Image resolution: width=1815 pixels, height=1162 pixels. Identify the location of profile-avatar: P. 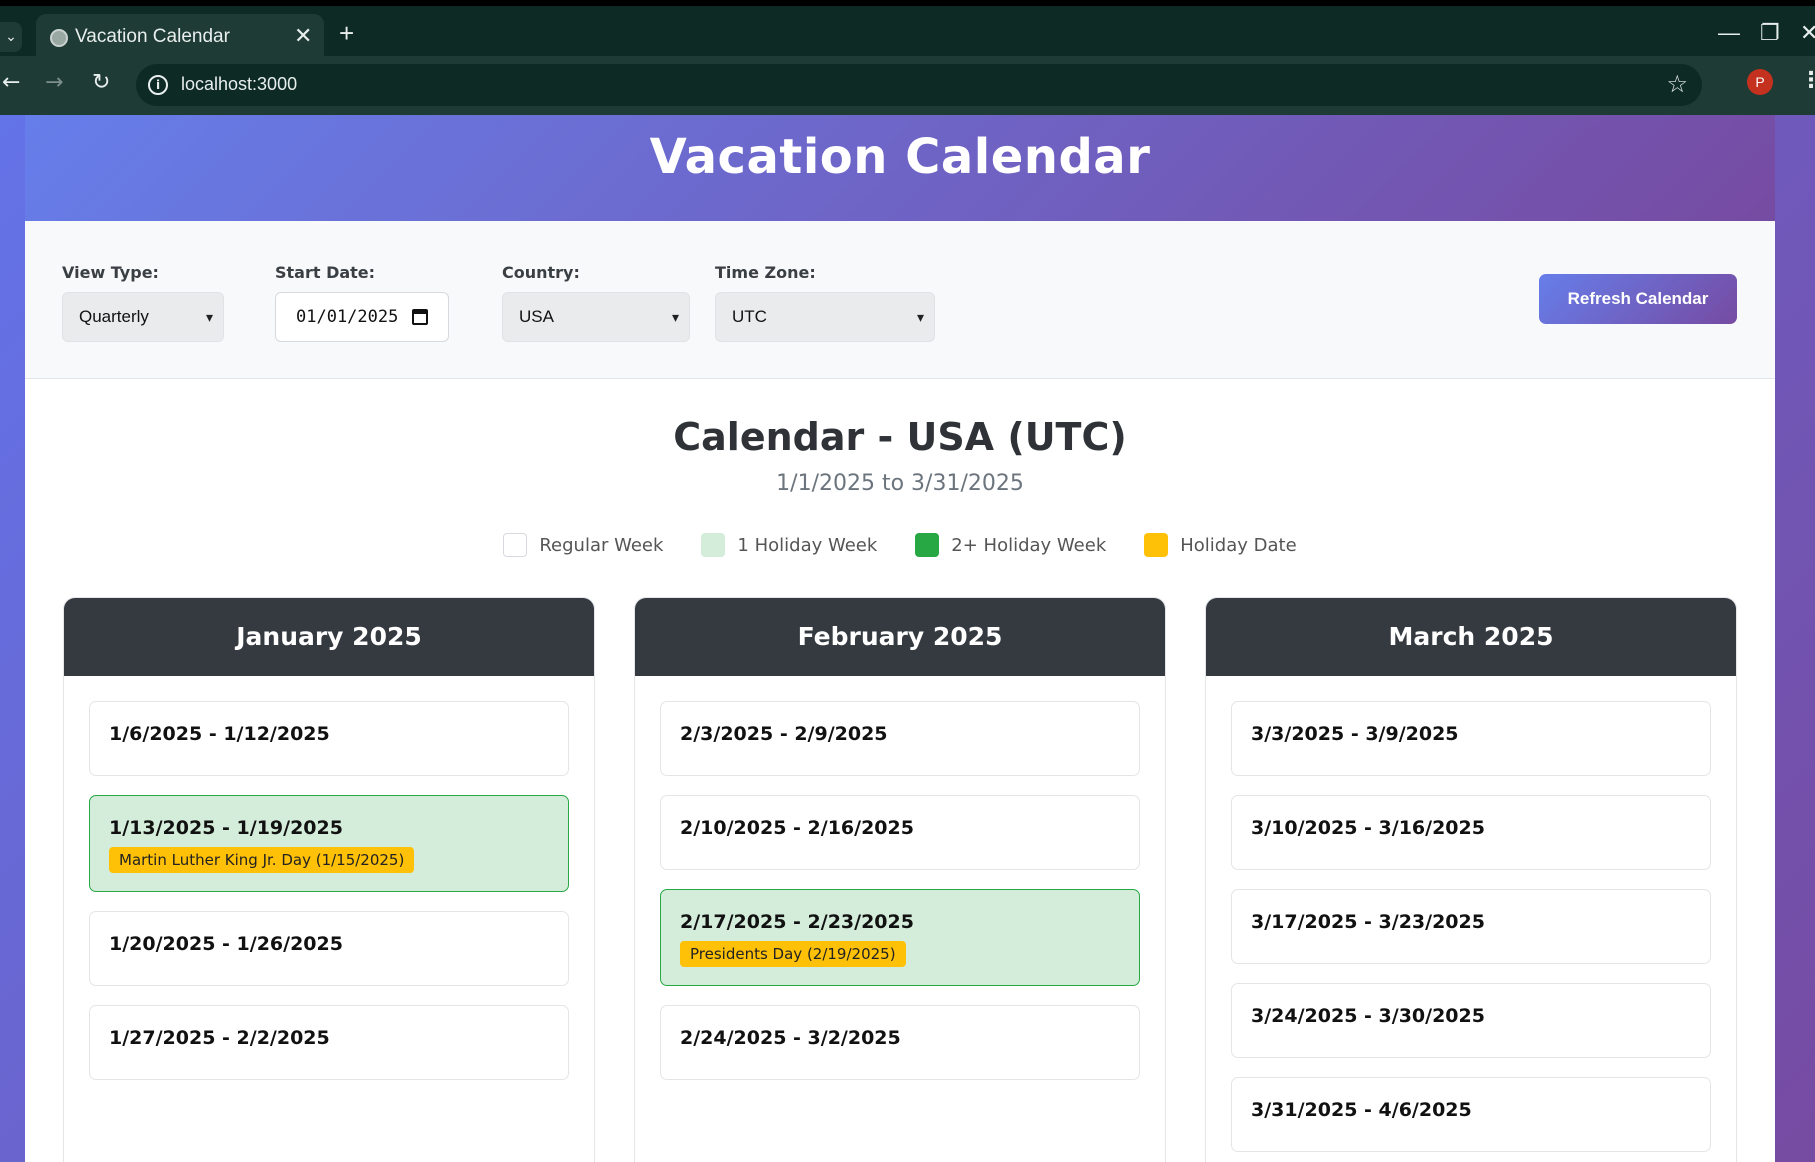
(1760, 82).